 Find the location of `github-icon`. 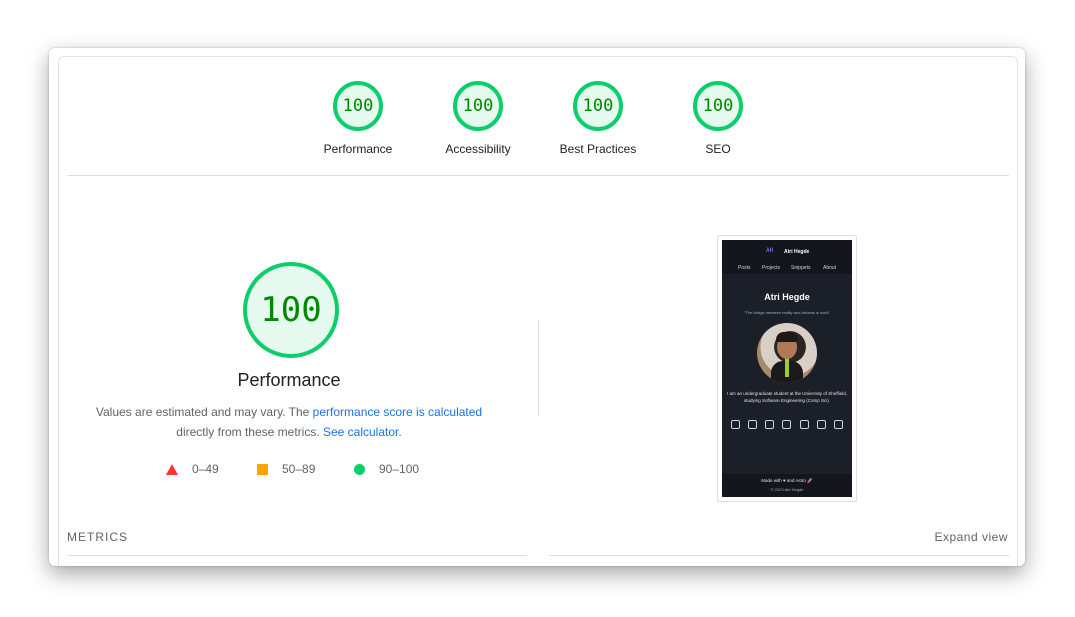

github-icon is located at coordinates (753, 424).